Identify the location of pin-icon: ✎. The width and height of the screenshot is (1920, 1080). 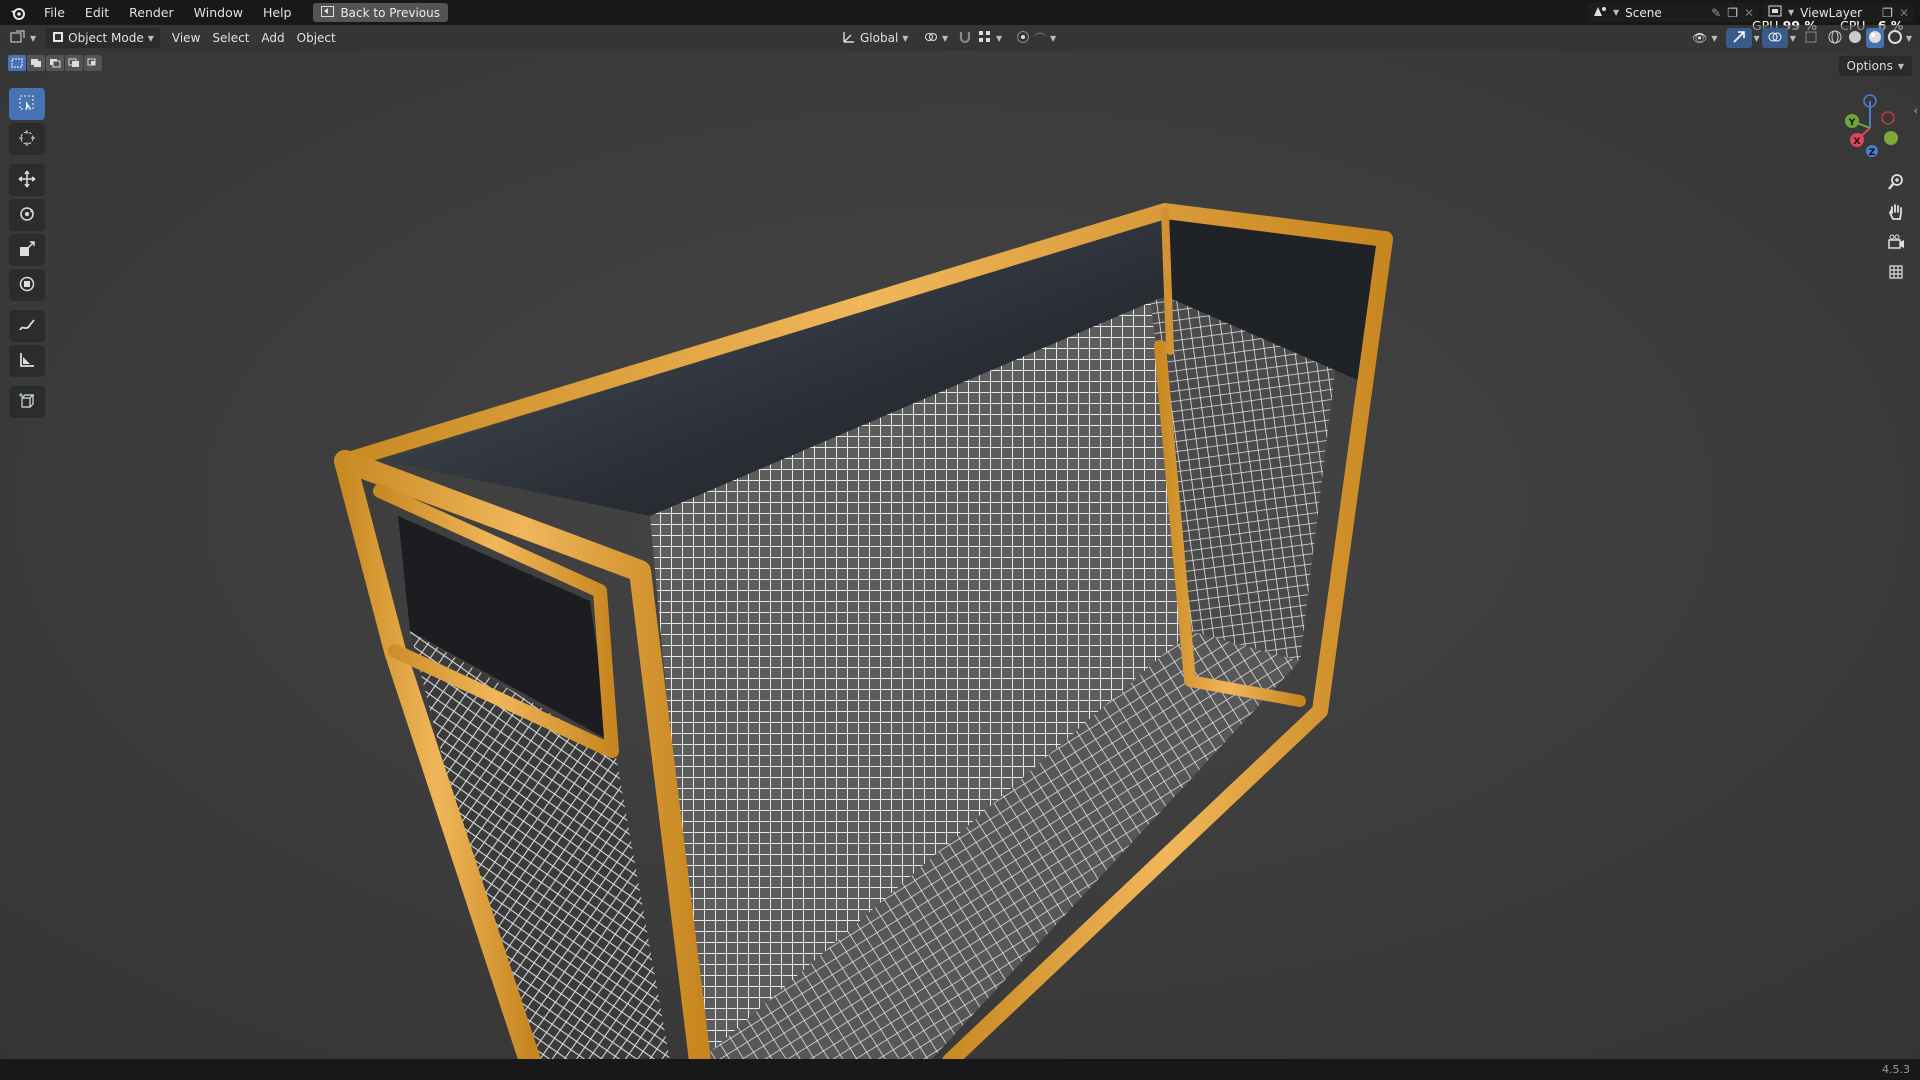
(1716, 13).